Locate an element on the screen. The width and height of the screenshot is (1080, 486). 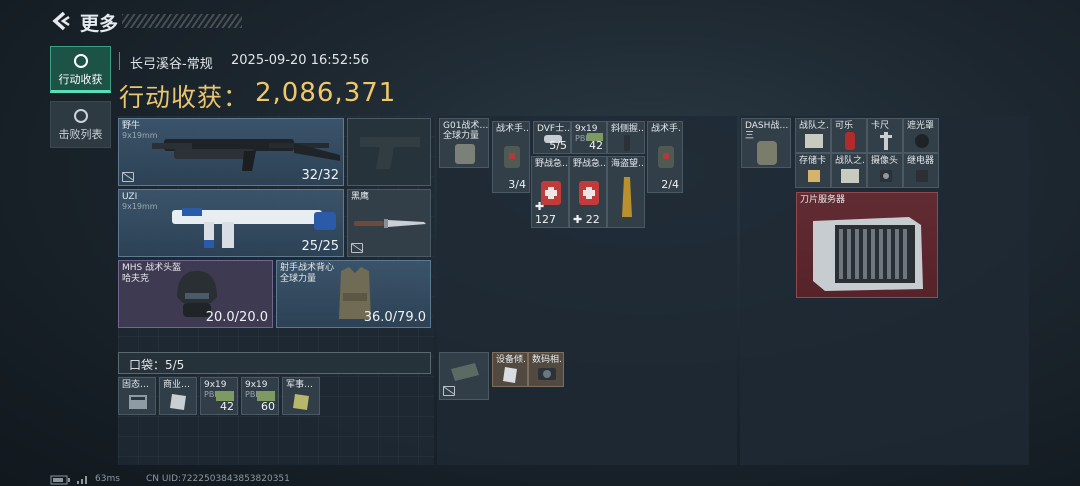
pistol-slot is located at coordinates (389, 152).